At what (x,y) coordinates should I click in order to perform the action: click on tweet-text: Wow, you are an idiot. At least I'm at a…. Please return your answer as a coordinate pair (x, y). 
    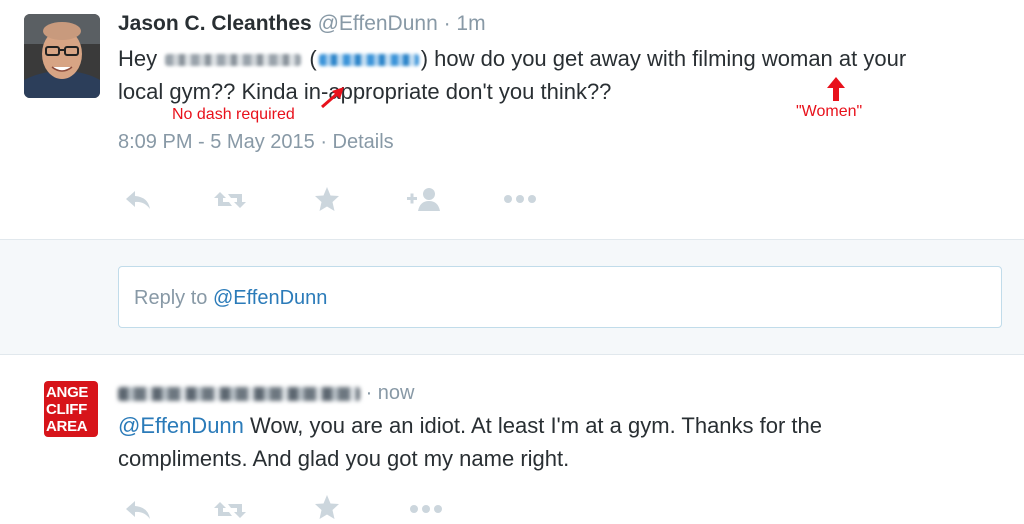
    Looking at the image, I should click on (533, 425).